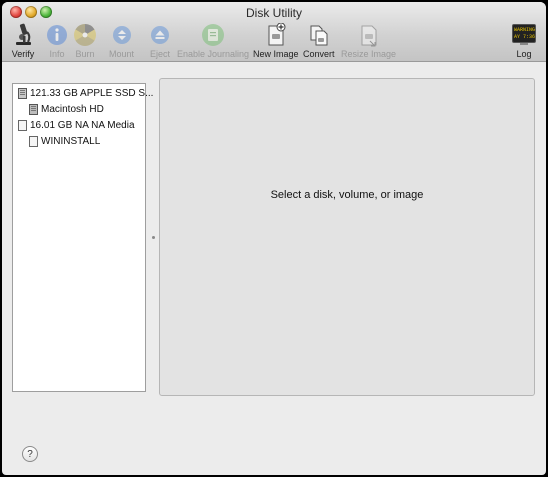 The height and width of the screenshot is (477, 548). Describe the element at coordinates (274, 13) in the screenshot. I see `window-title: Disk Utility` at that location.